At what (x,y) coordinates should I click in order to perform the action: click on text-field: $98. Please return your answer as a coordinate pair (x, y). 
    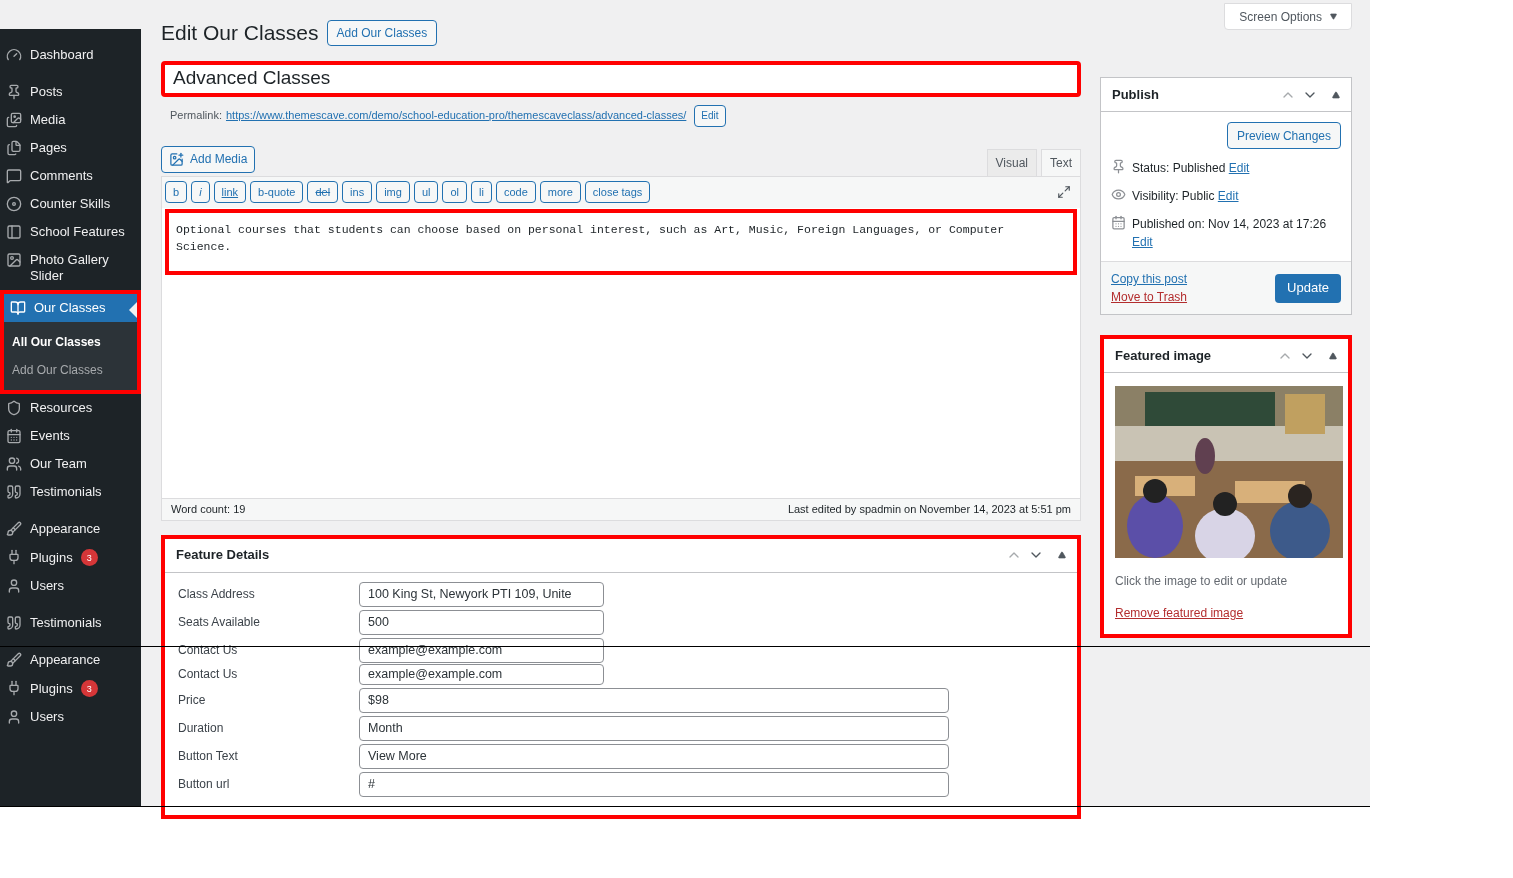
    Looking at the image, I should click on (654, 700).